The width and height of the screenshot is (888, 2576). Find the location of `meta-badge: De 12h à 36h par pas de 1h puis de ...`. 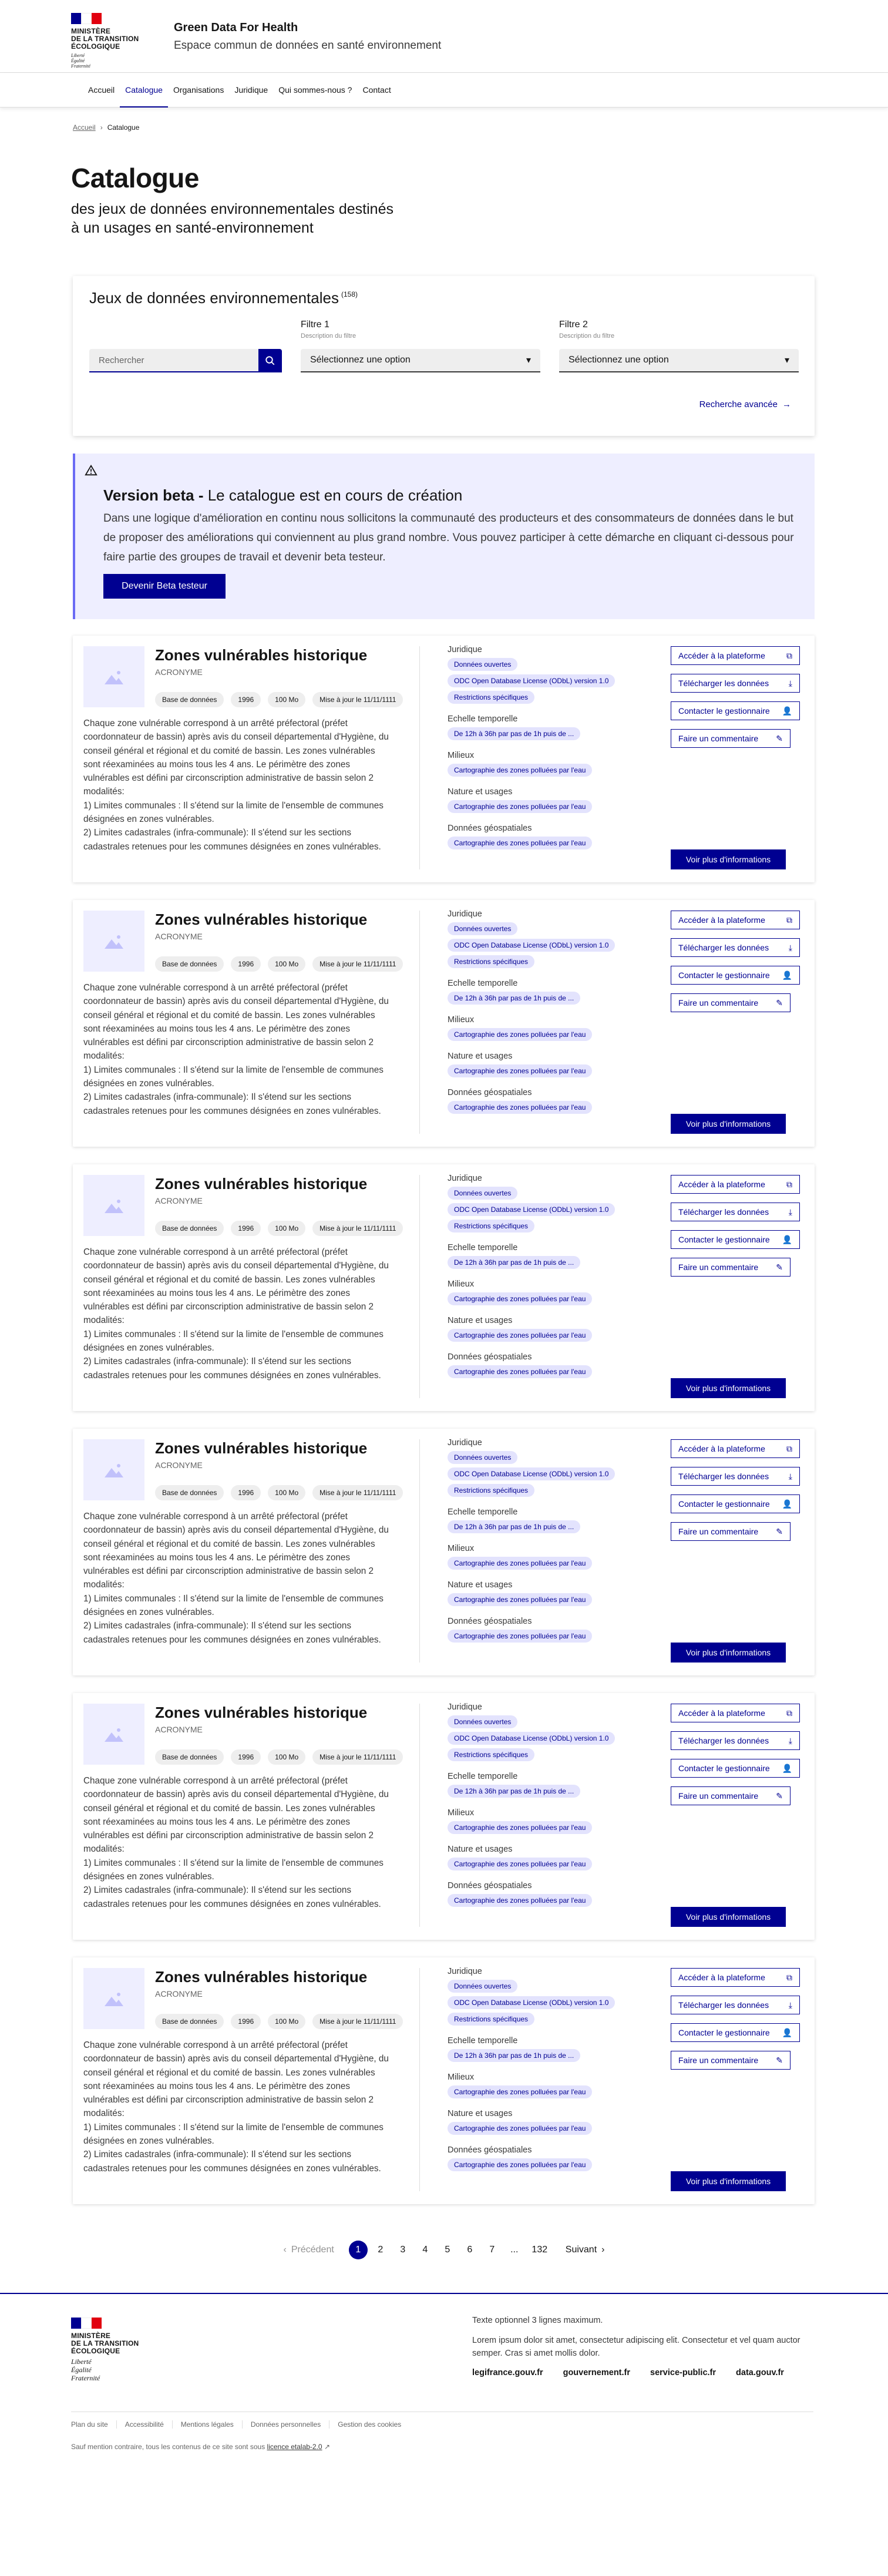

meta-badge: De 12h à 36h par pas de 1h puis de ... is located at coordinates (514, 1791).